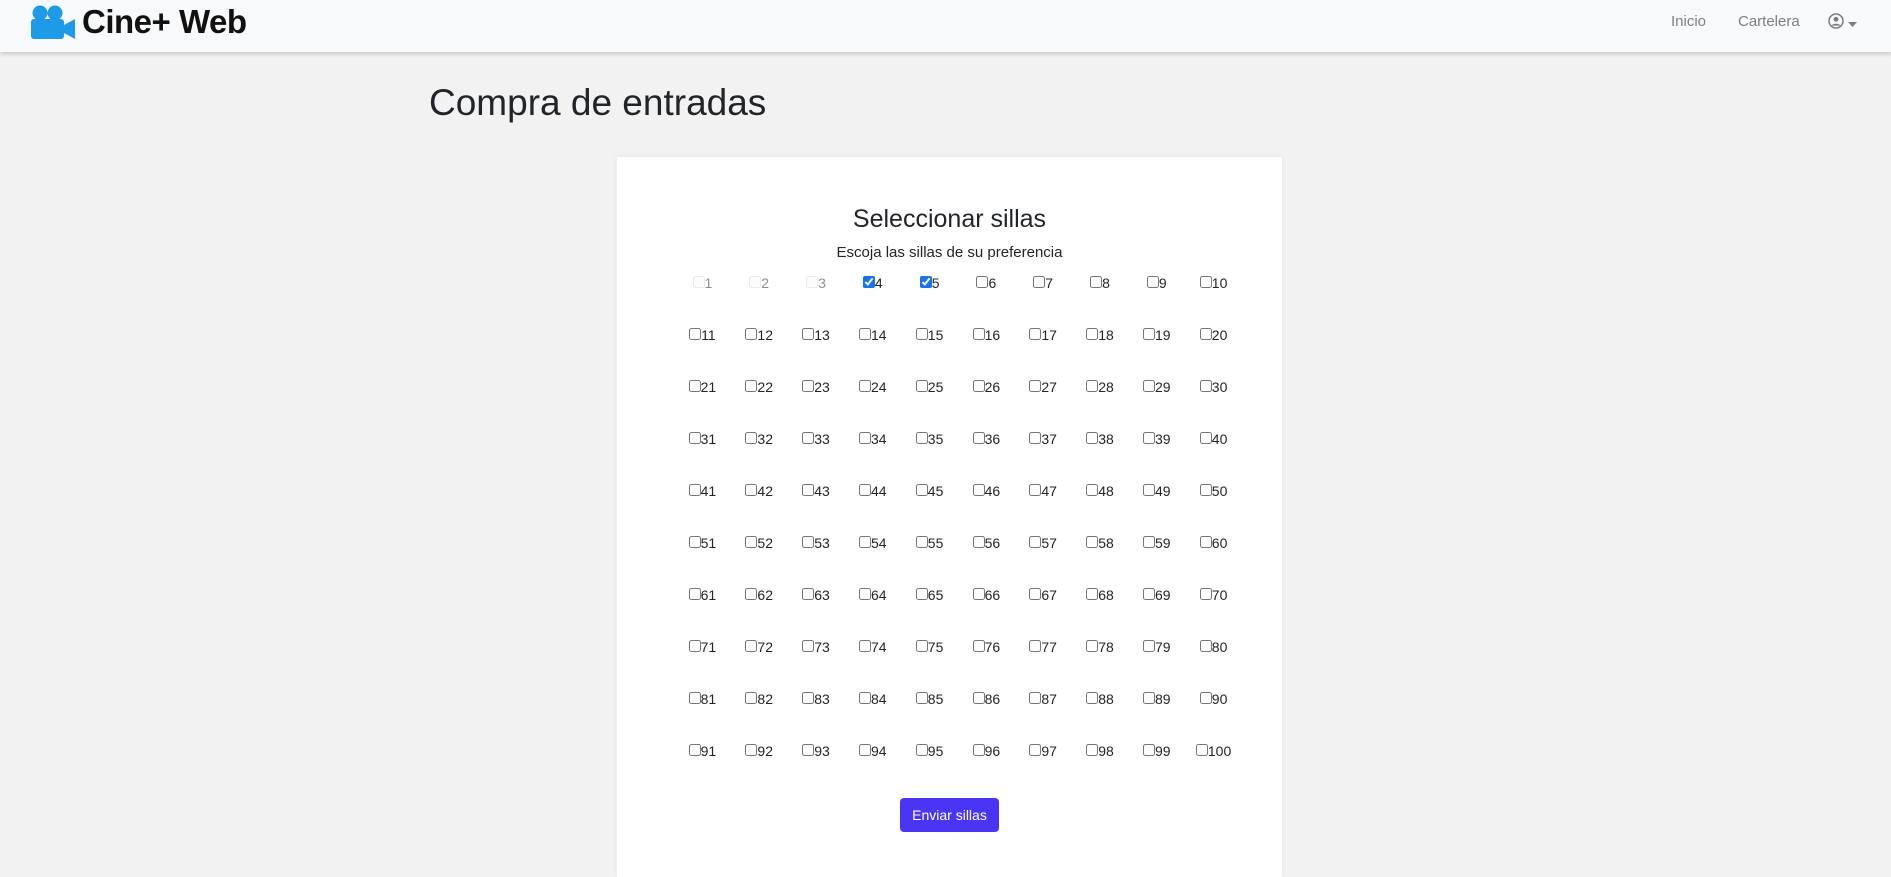 The width and height of the screenshot is (1891, 877). What do you see at coordinates (986, 509) in the screenshot?
I see `seat-46: 46` at bounding box center [986, 509].